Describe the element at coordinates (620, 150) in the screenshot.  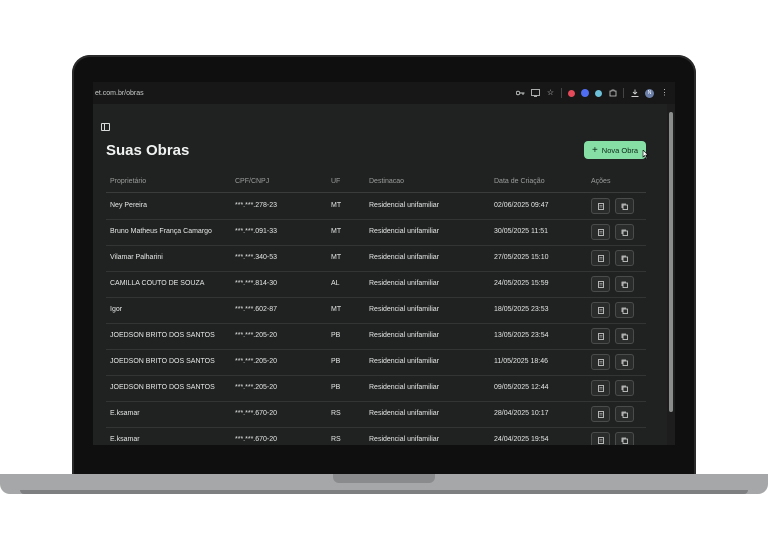
I see `new-obra-label: Nova Obra` at that location.